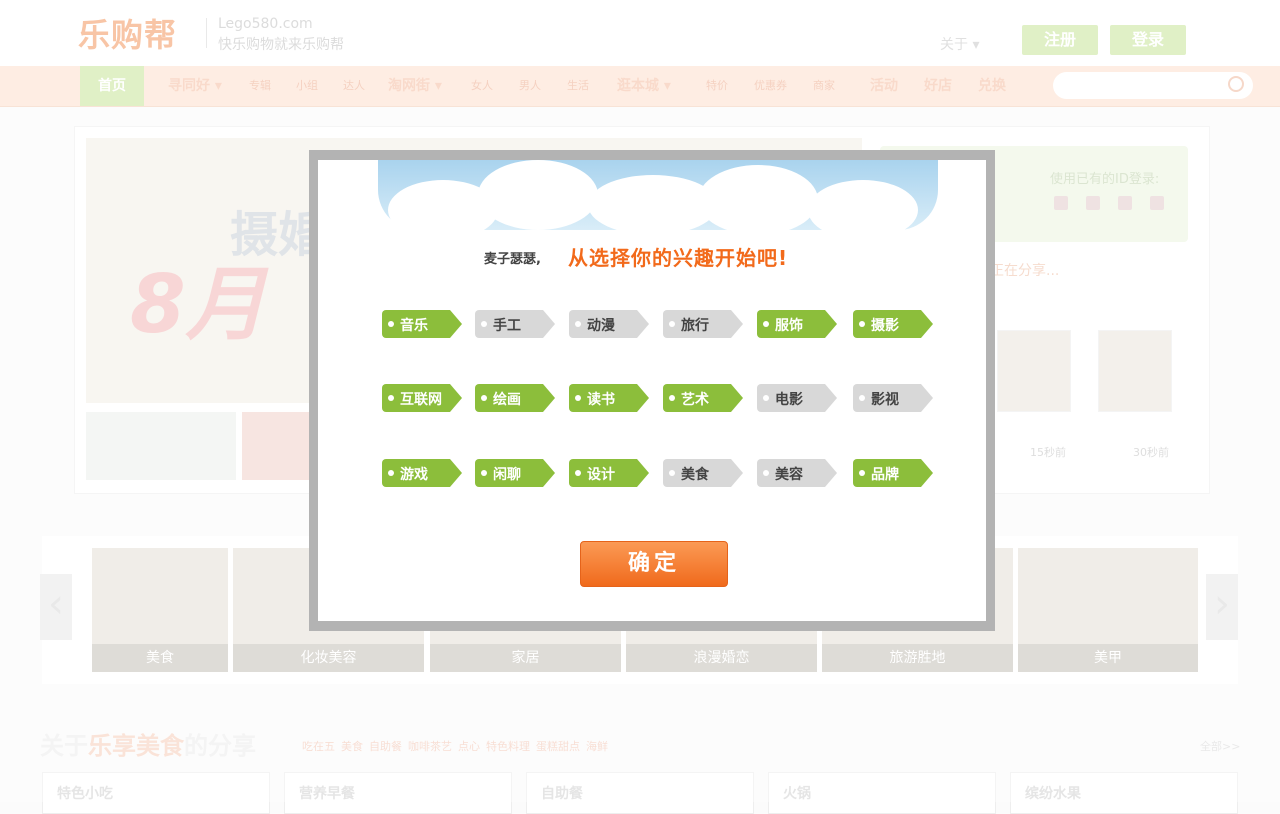 The height and width of the screenshot is (814, 1280). Describe the element at coordinates (885, 400) in the screenshot. I see `interest-tag-label: 影视` at that location.